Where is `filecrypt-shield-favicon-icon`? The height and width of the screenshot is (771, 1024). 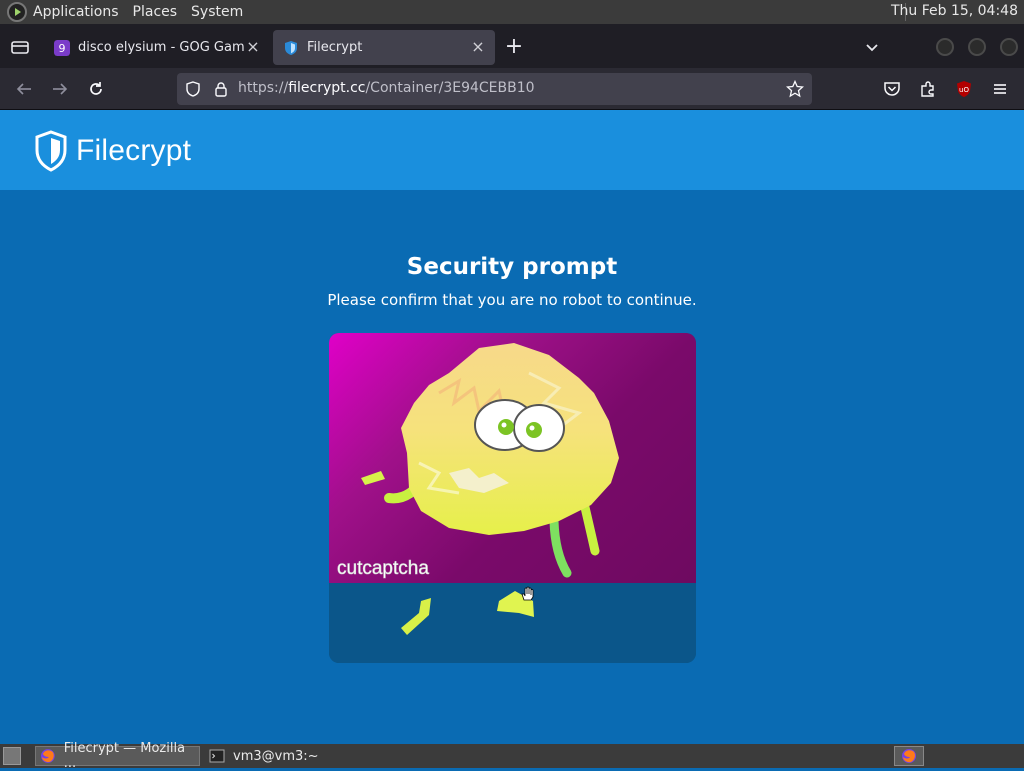 filecrypt-shield-favicon-icon is located at coordinates (291, 47).